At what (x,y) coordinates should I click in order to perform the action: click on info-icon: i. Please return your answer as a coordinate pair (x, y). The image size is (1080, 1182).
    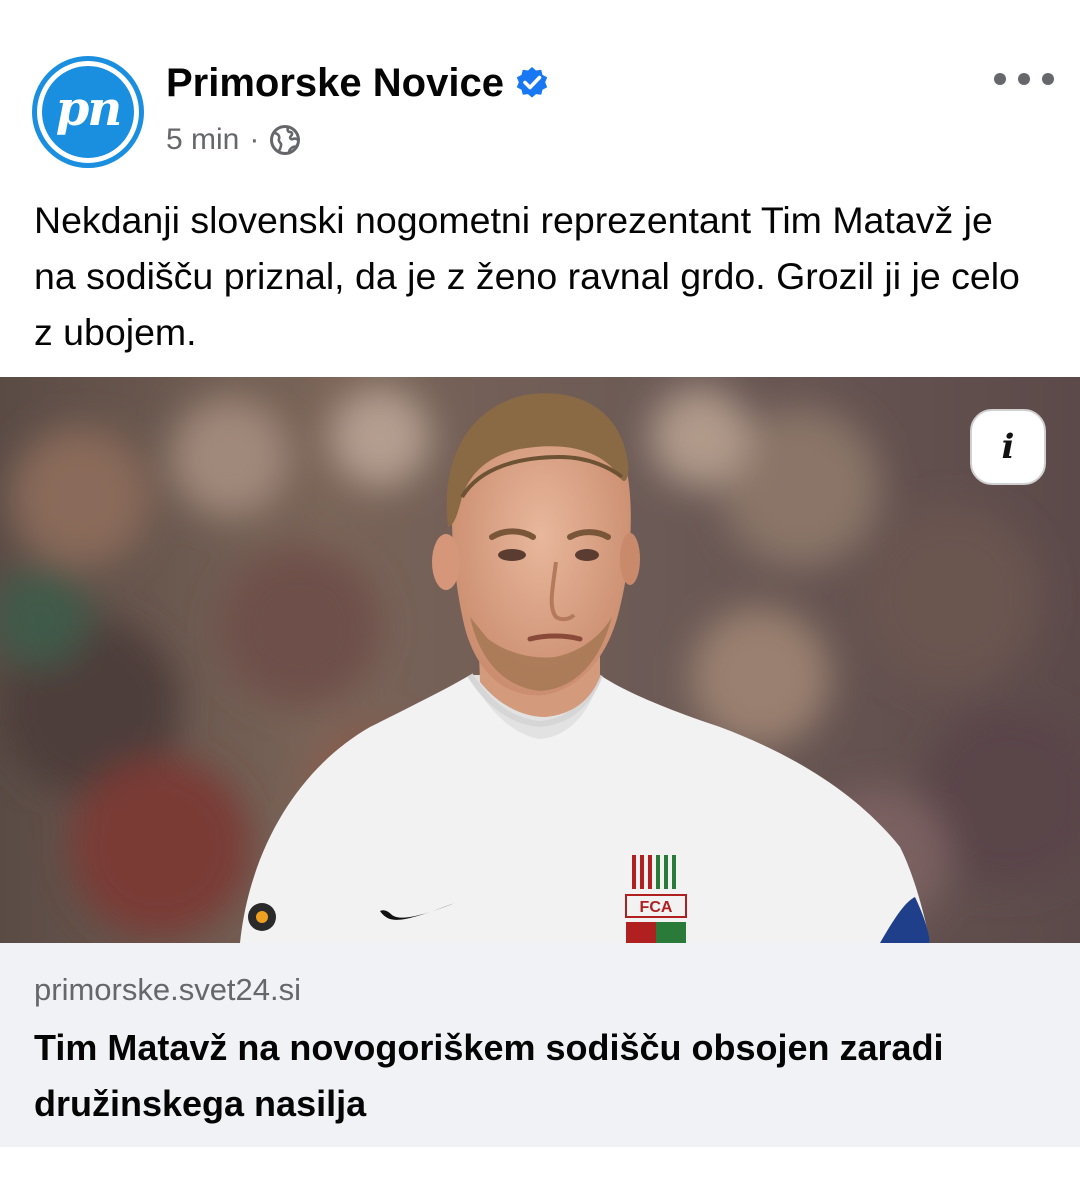
    Looking at the image, I should click on (1008, 447).